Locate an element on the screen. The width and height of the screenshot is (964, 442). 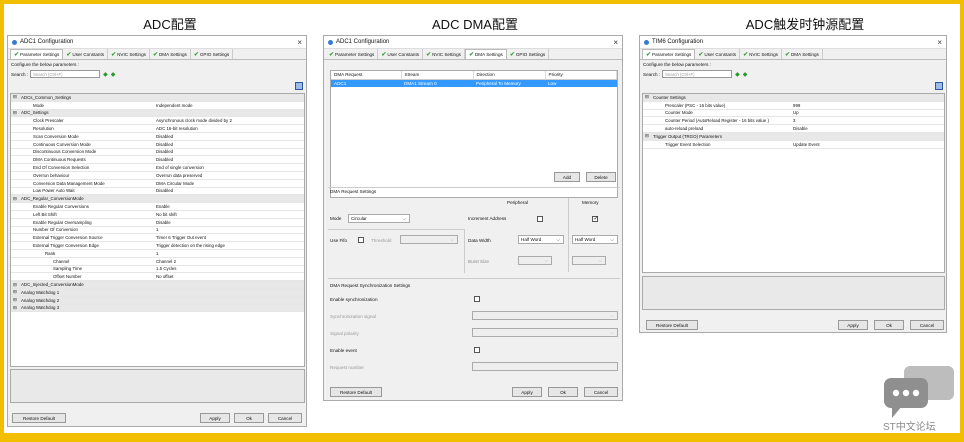
table-row: Offset Number No offset is located at coordinates (157, 277).